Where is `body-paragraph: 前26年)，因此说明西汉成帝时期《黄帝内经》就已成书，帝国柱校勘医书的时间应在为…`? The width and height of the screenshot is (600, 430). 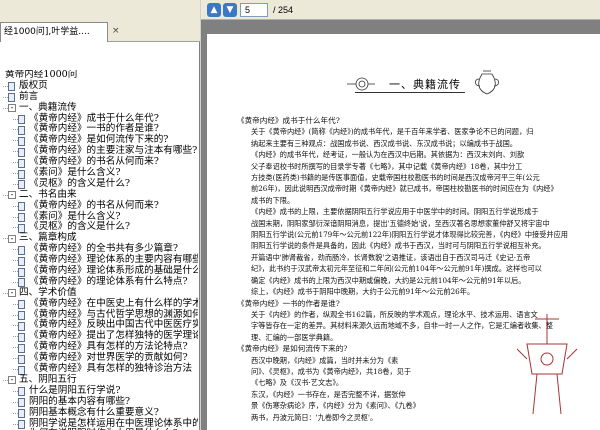 body-paragraph: 前26年)，因此说明西汉成帝时期《黄帝内经》就已成书，帝国柱校勘医书的时间应在为… is located at coordinates (404, 189).